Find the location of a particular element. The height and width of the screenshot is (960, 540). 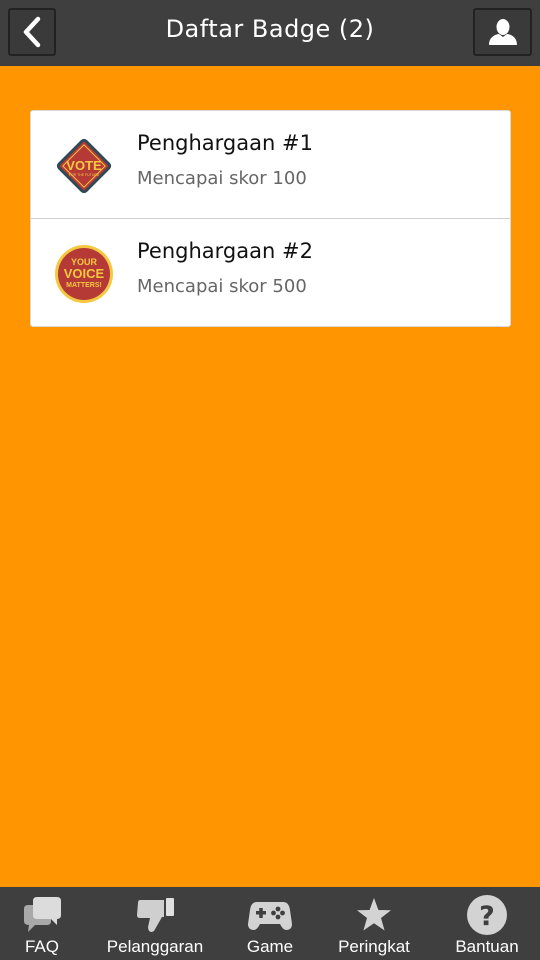

page-title: Daftar Badge (2) is located at coordinates (270, 29).